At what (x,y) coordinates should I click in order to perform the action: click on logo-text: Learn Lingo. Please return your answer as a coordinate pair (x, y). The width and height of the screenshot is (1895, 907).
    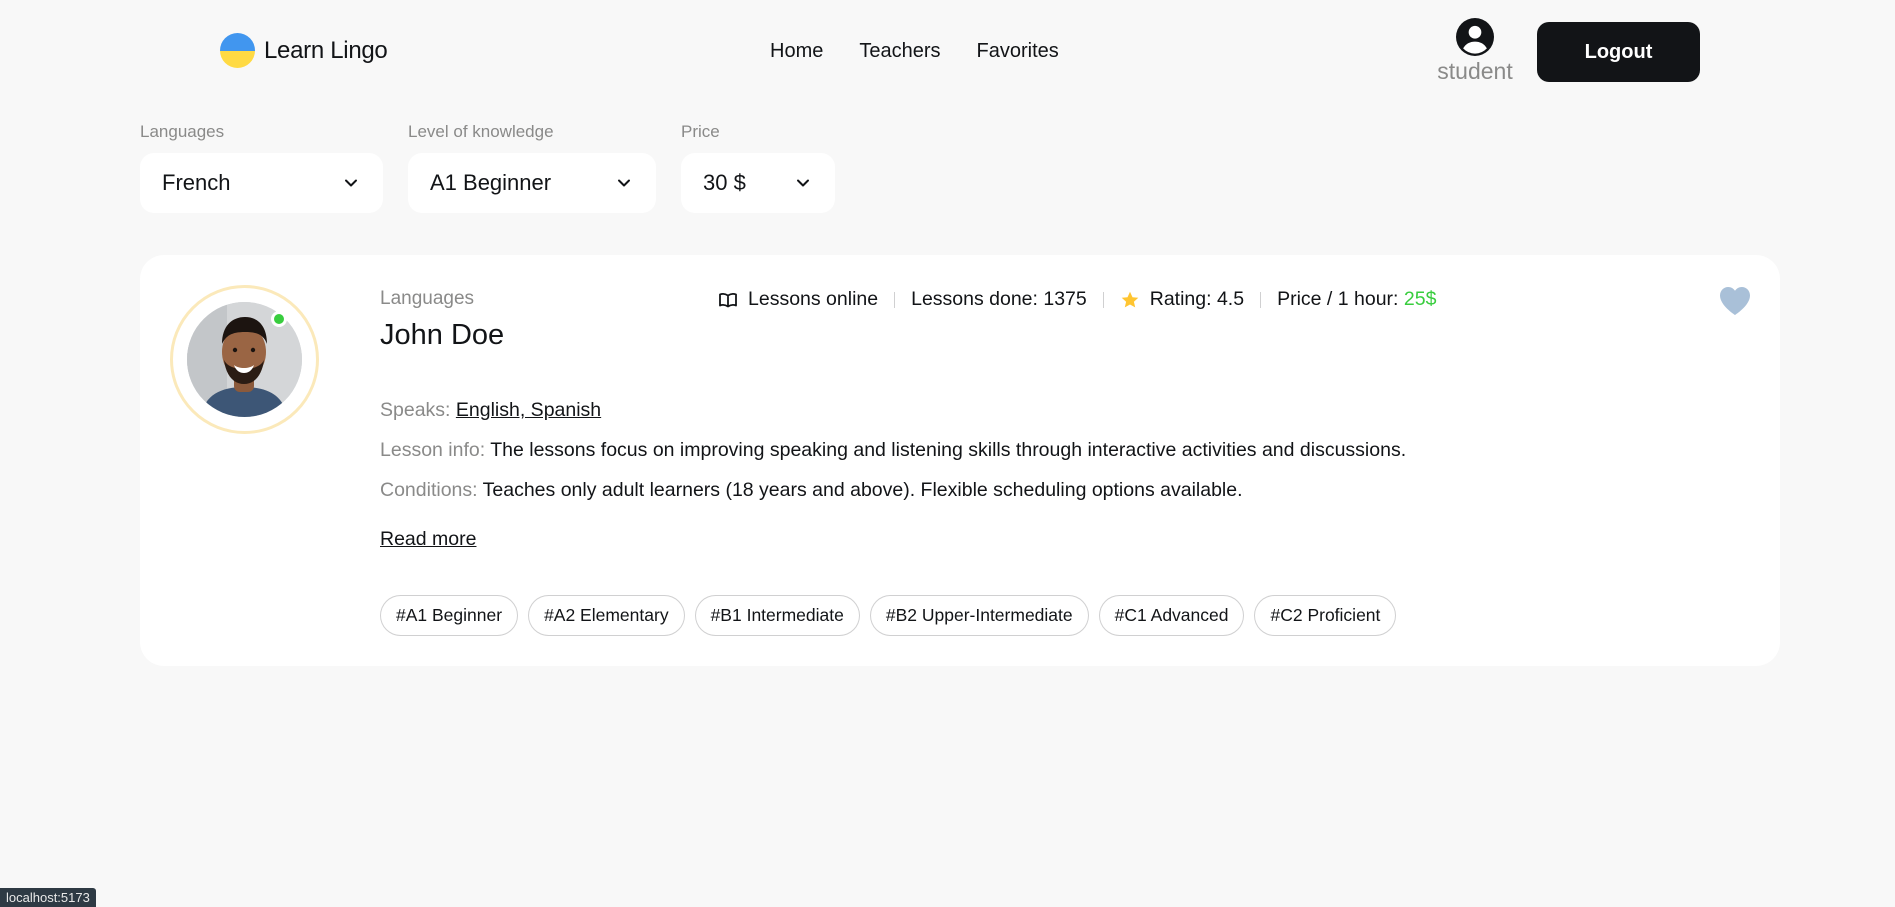
    Looking at the image, I should click on (326, 50).